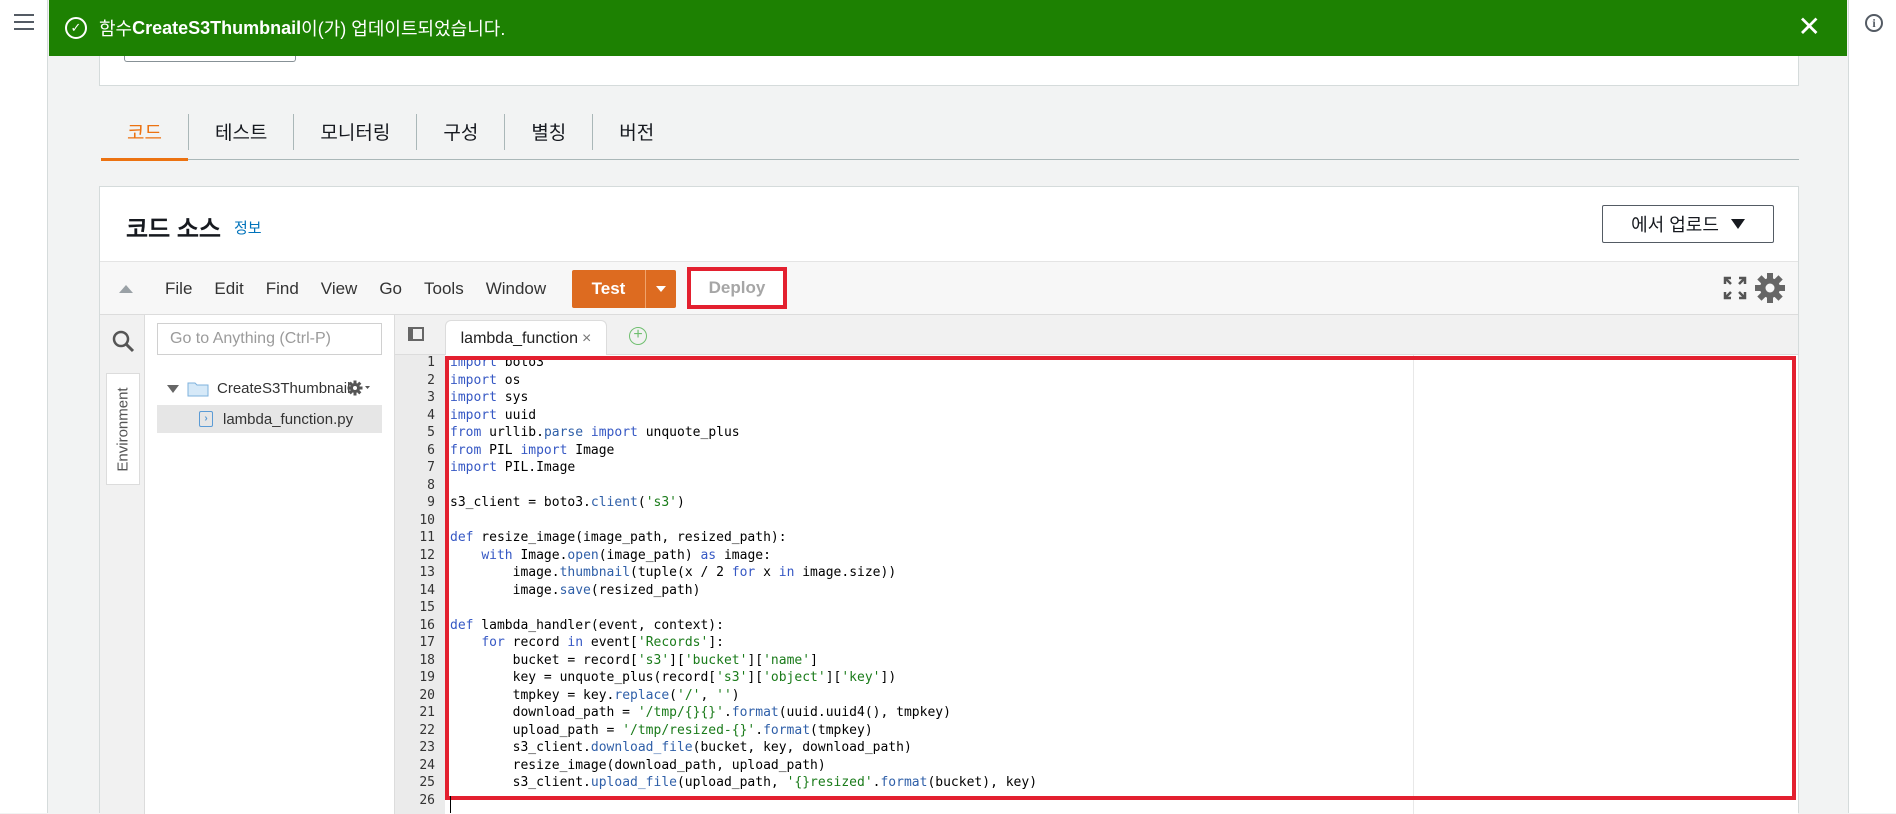 The image size is (1896, 814). I want to click on notification-suffix: 이(가) 업데이트되었습니다., so click(403, 29).